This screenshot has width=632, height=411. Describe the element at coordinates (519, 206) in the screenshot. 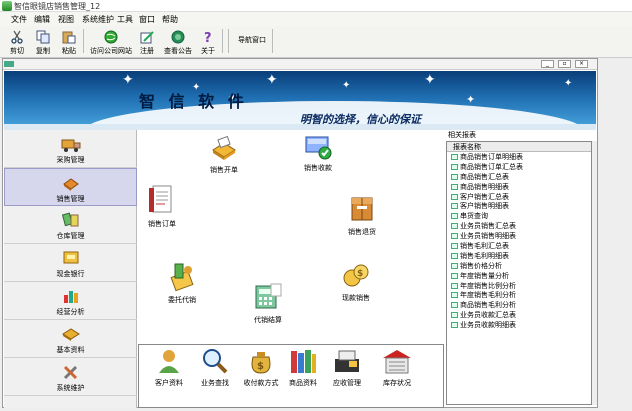

I see `report-item: 客户销售明细表` at that location.